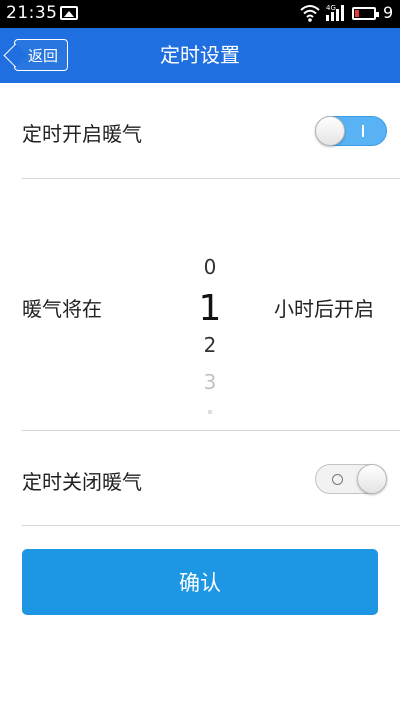 The width and height of the screenshot is (400, 711). I want to click on timer-on-label: 定时开启暖气, so click(82, 134).